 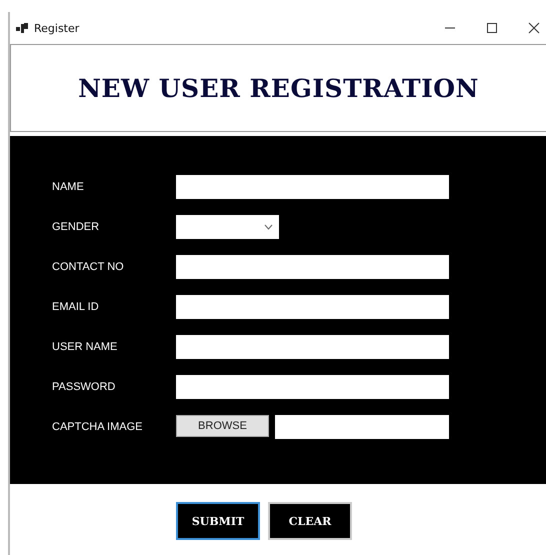 What do you see at coordinates (492, 28) in the screenshot?
I see `maximize-icon` at bounding box center [492, 28].